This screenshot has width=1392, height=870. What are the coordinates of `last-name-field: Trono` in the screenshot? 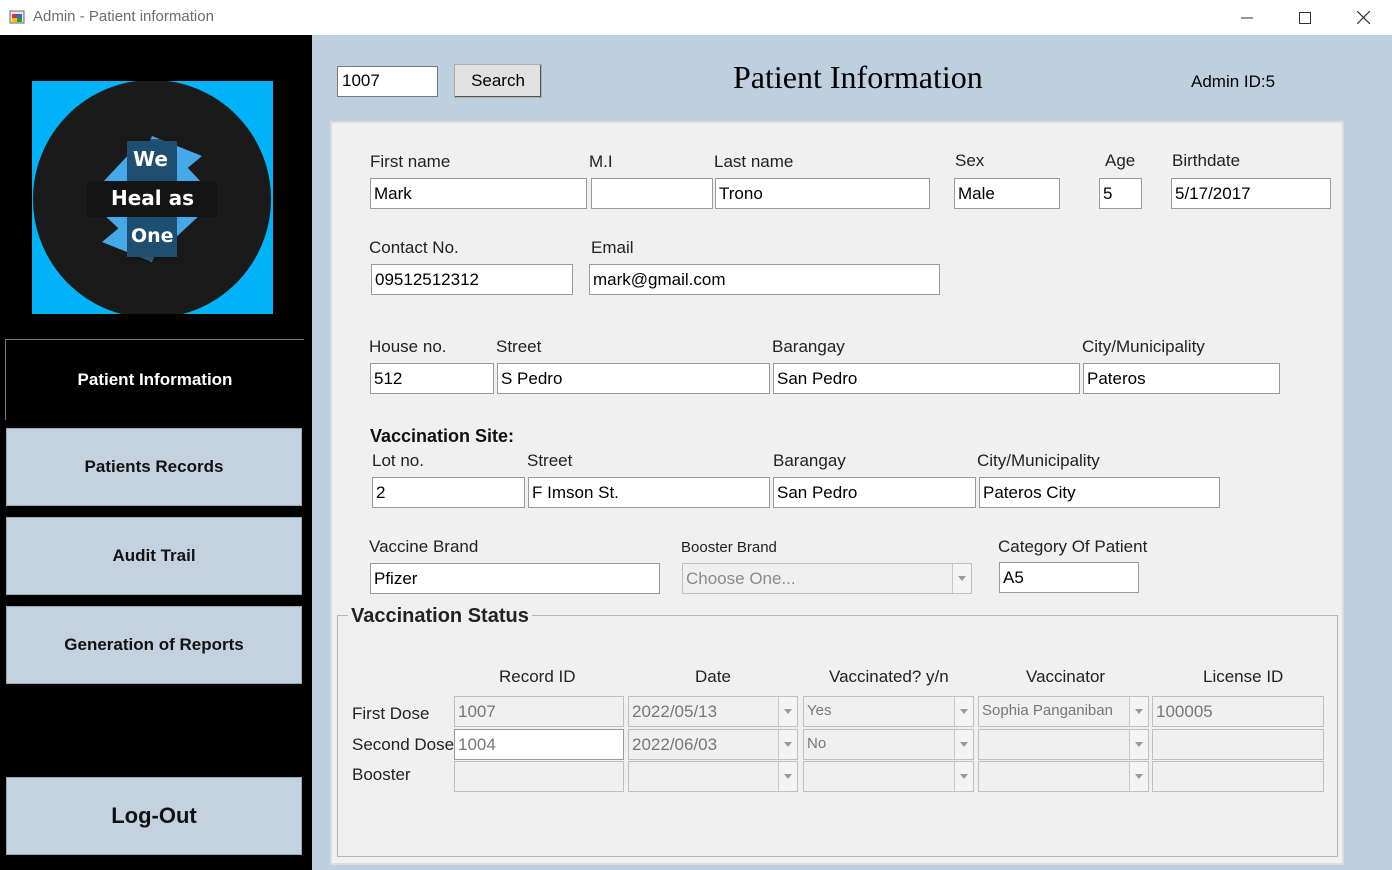 It's located at (822, 193).